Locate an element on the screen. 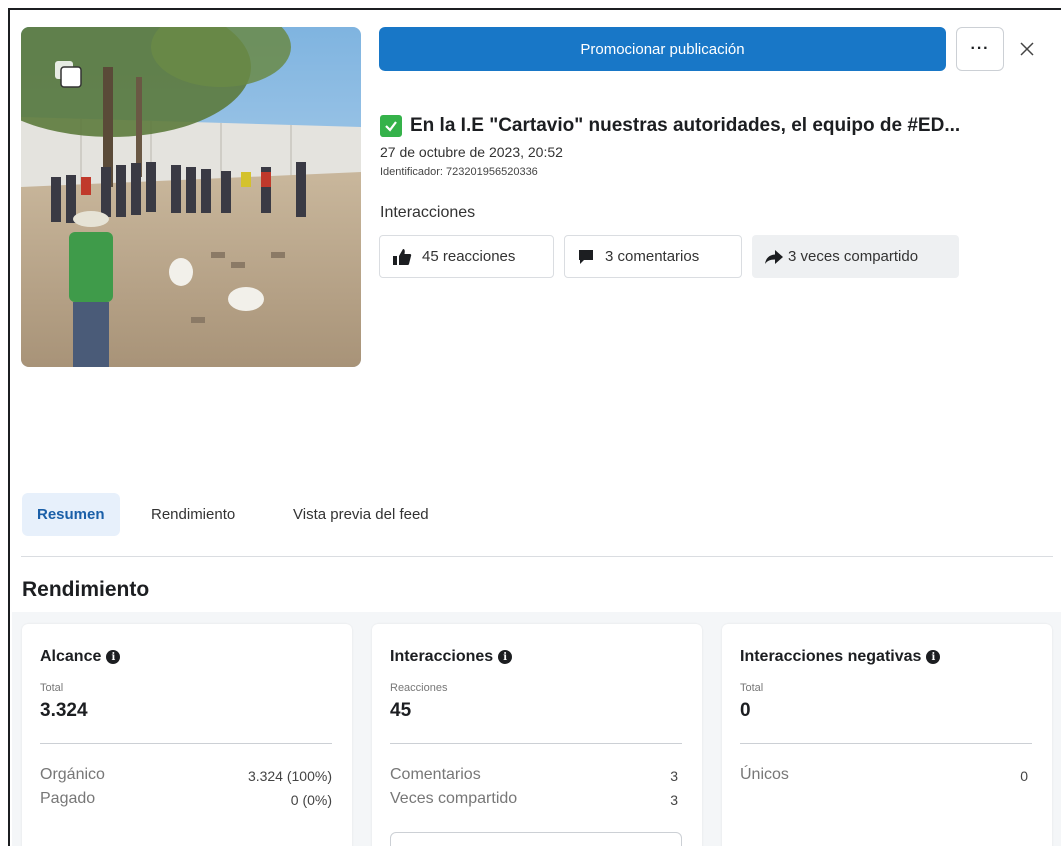 The width and height of the screenshot is (1061, 846). negative-total-value: 0 is located at coordinates (745, 710).